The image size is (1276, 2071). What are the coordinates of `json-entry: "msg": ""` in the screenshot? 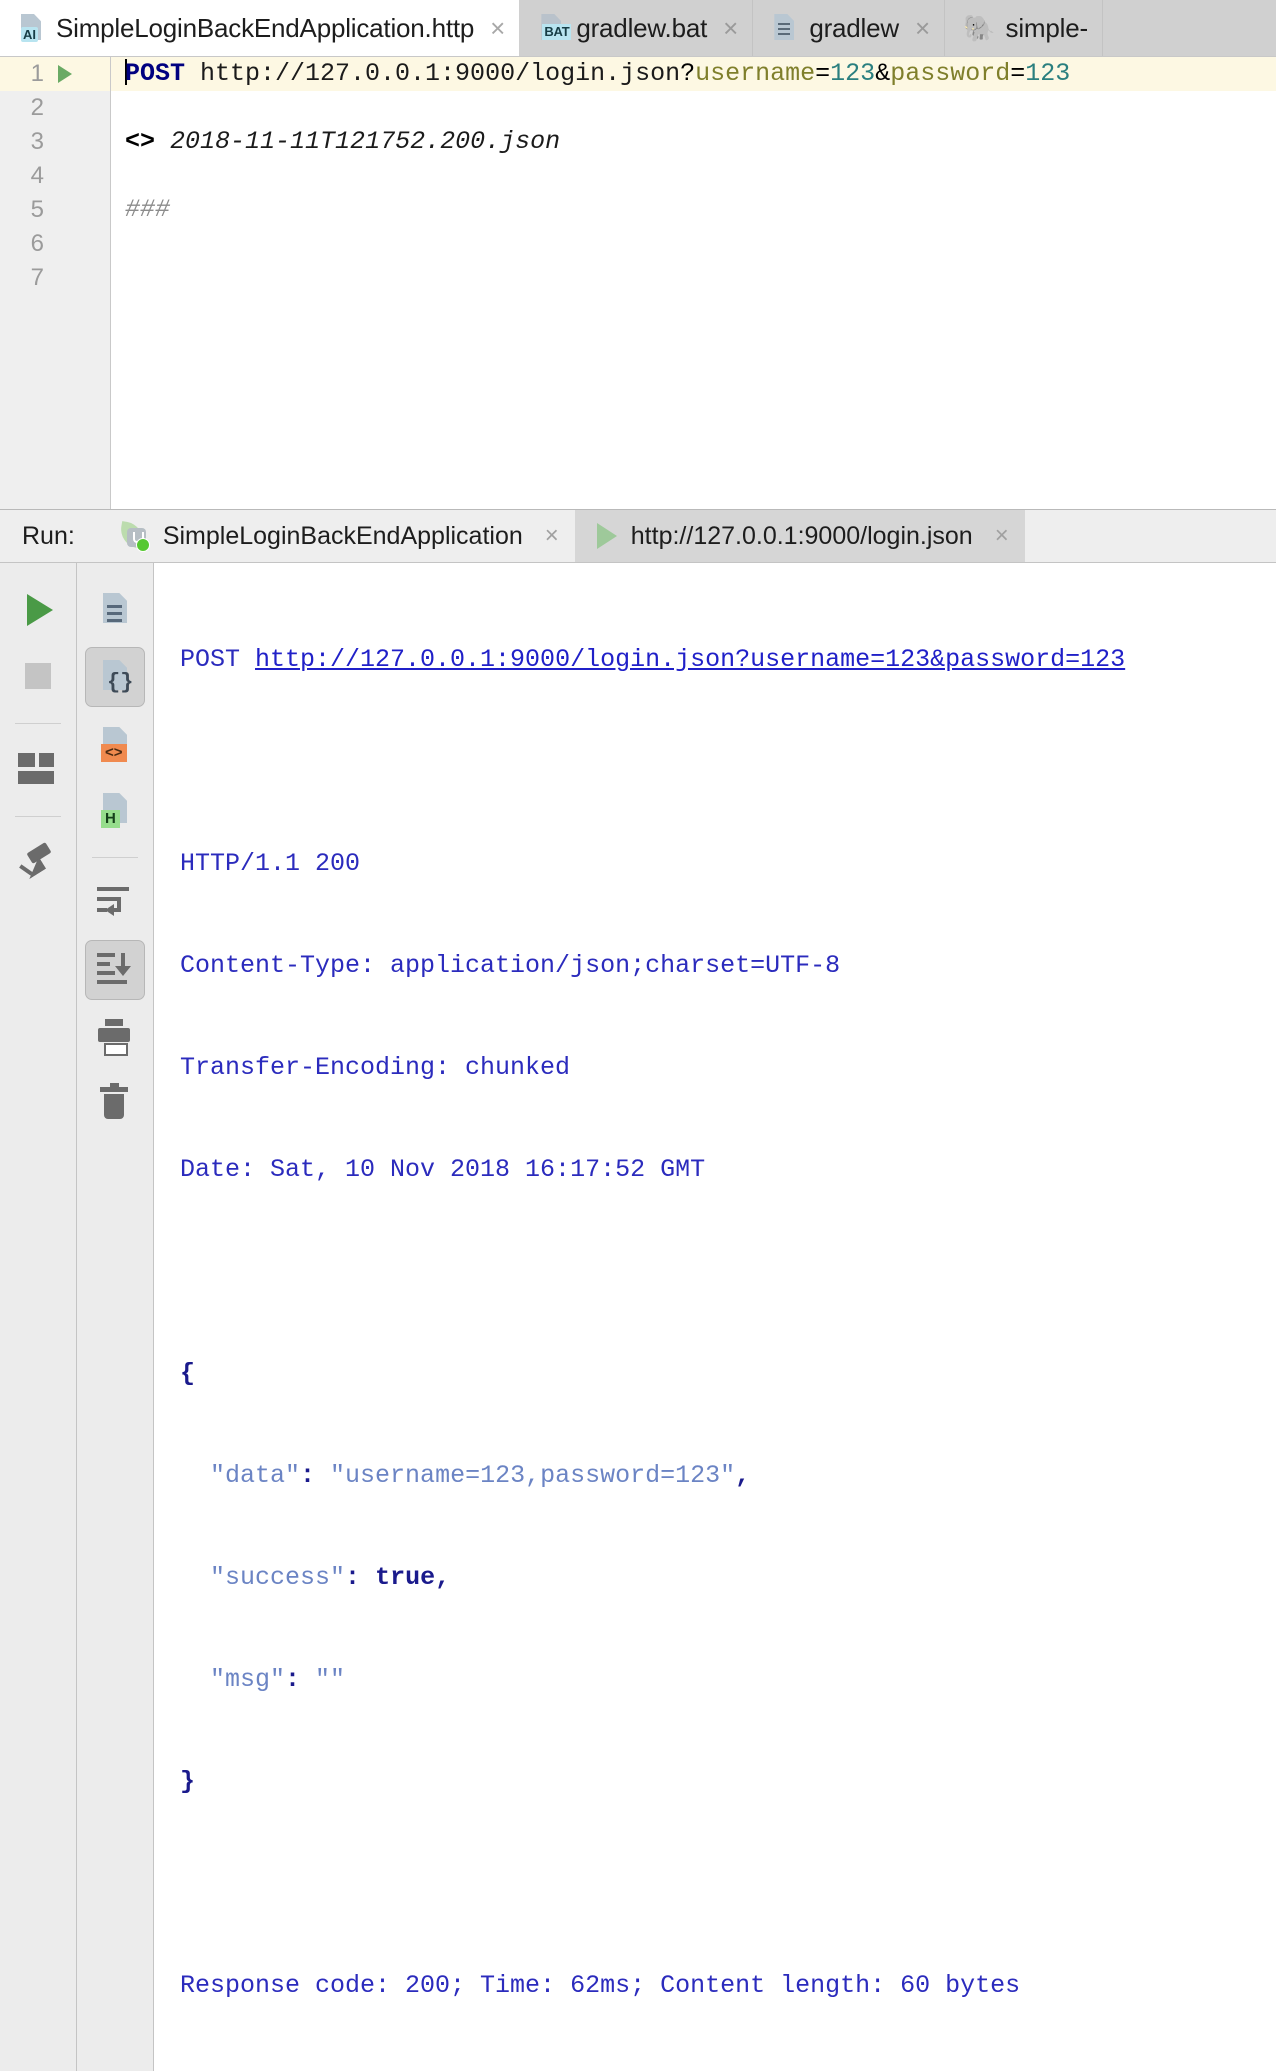 It's located at (728, 1680).